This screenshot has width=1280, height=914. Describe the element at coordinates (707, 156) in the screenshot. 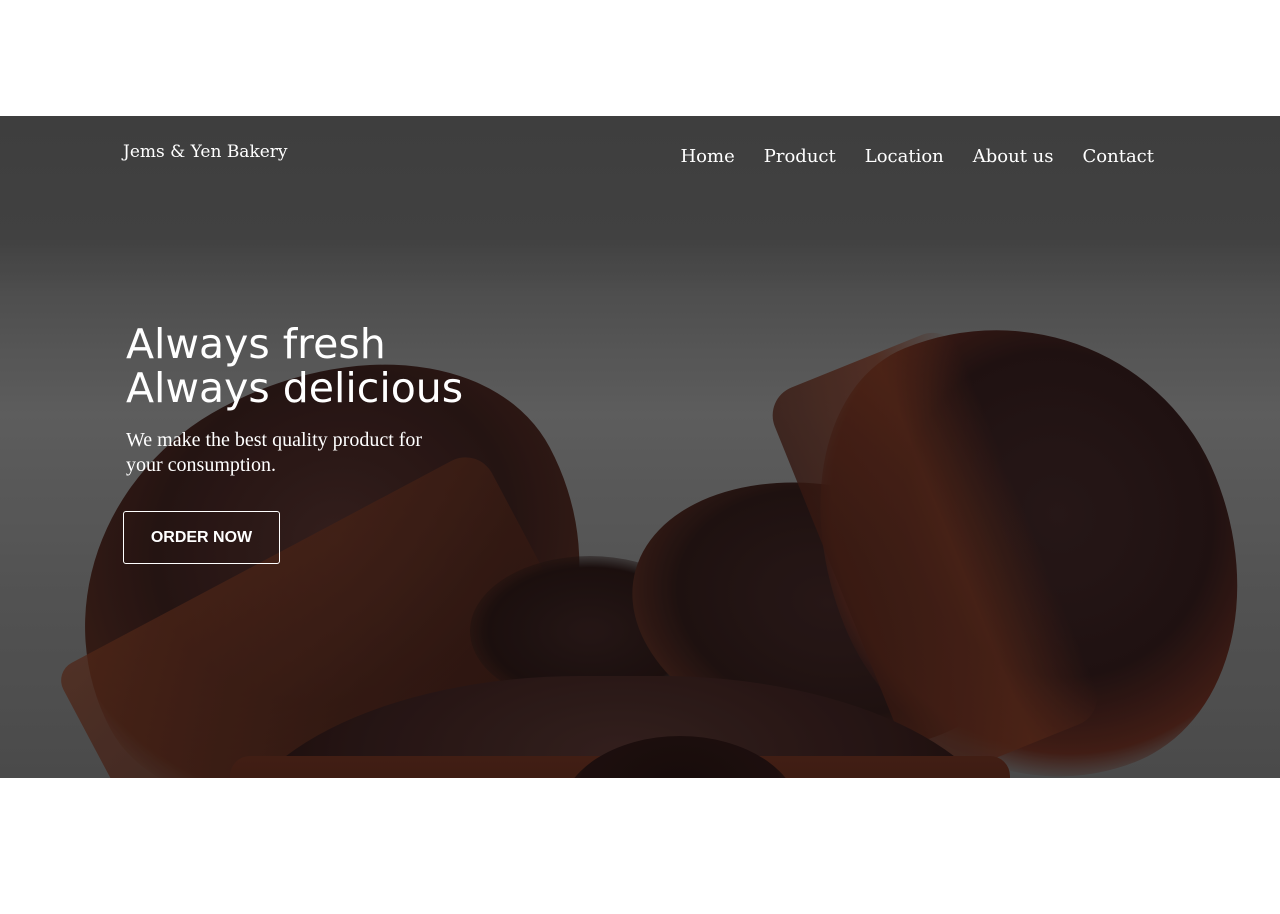

I see `nav-home: Home` at that location.